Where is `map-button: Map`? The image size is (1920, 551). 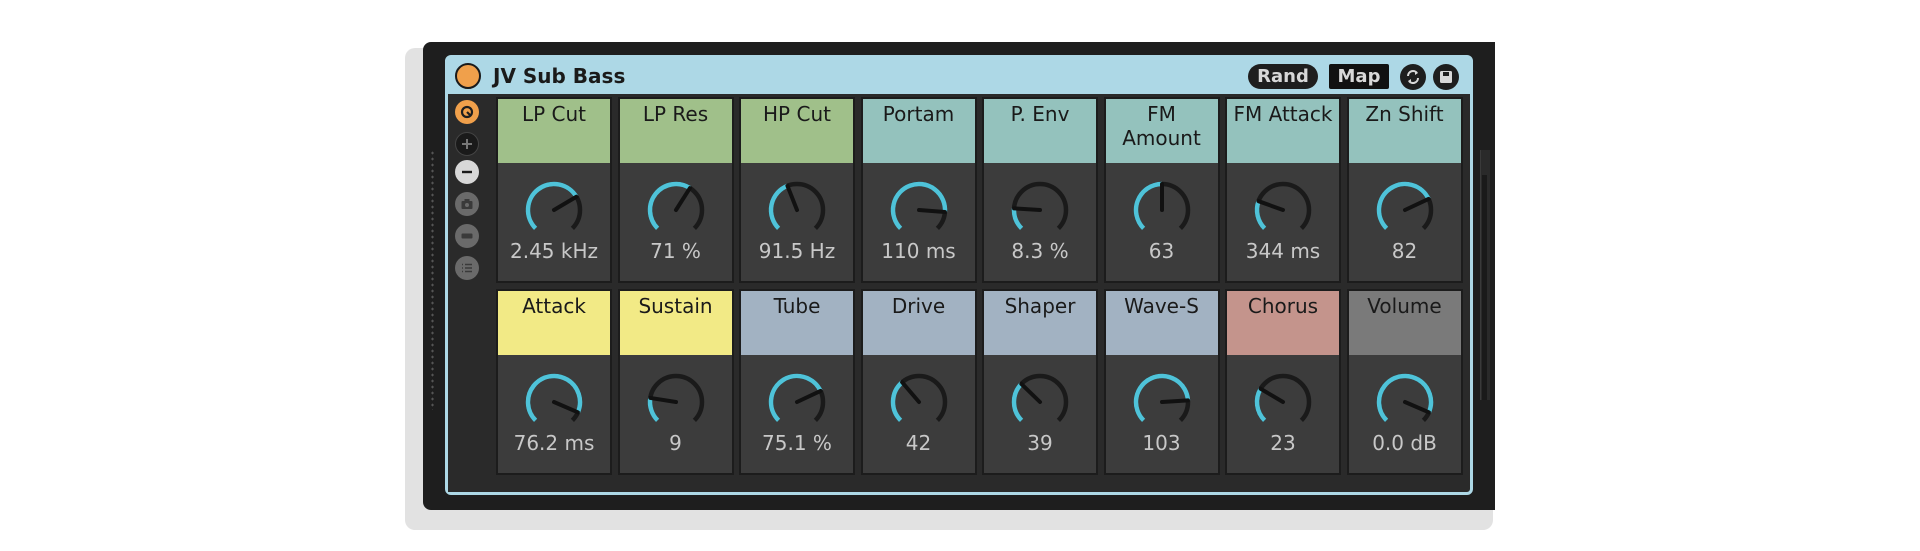 map-button: Map is located at coordinates (1359, 76).